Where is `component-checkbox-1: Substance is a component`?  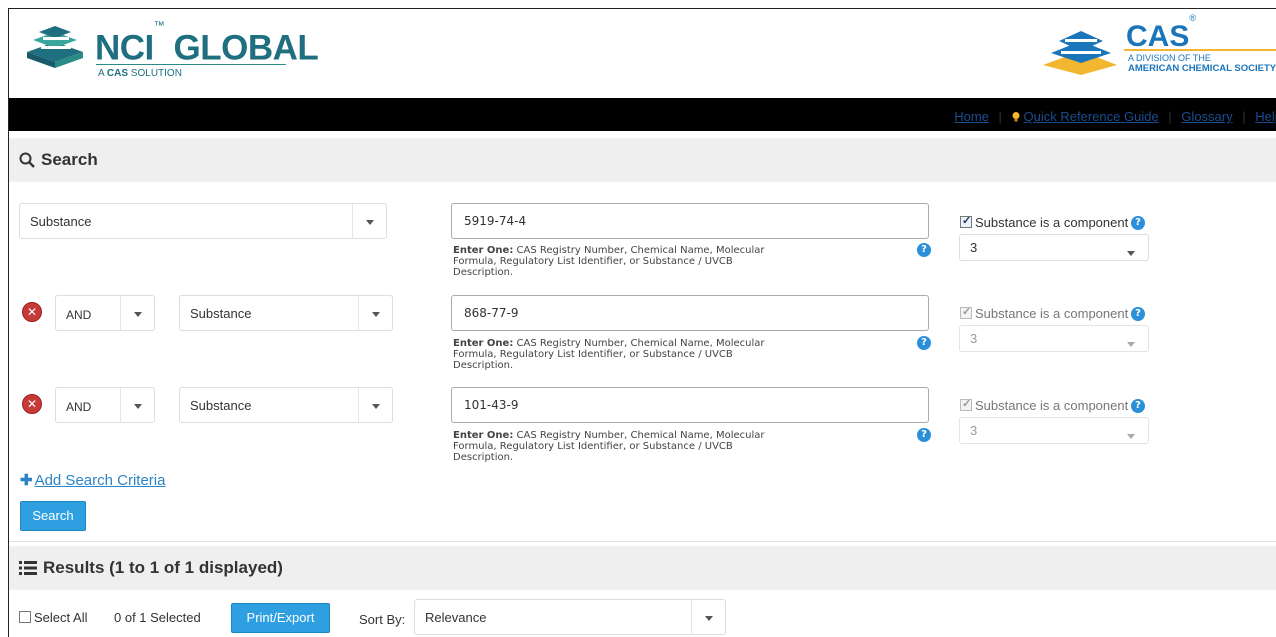 component-checkbox-1: Substance is a component is located at coordinates (1044, 222).